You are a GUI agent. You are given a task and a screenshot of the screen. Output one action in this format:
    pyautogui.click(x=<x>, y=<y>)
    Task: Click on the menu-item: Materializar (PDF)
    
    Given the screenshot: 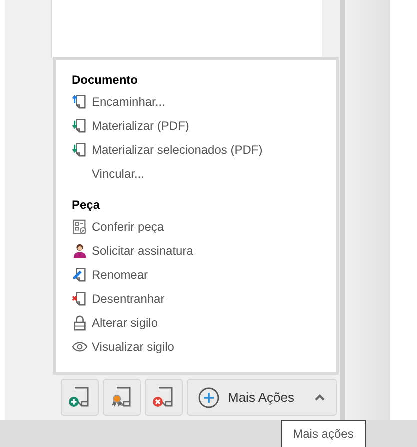 What is the action you would take?
    pyautogui.click(x=204, y=126)
    